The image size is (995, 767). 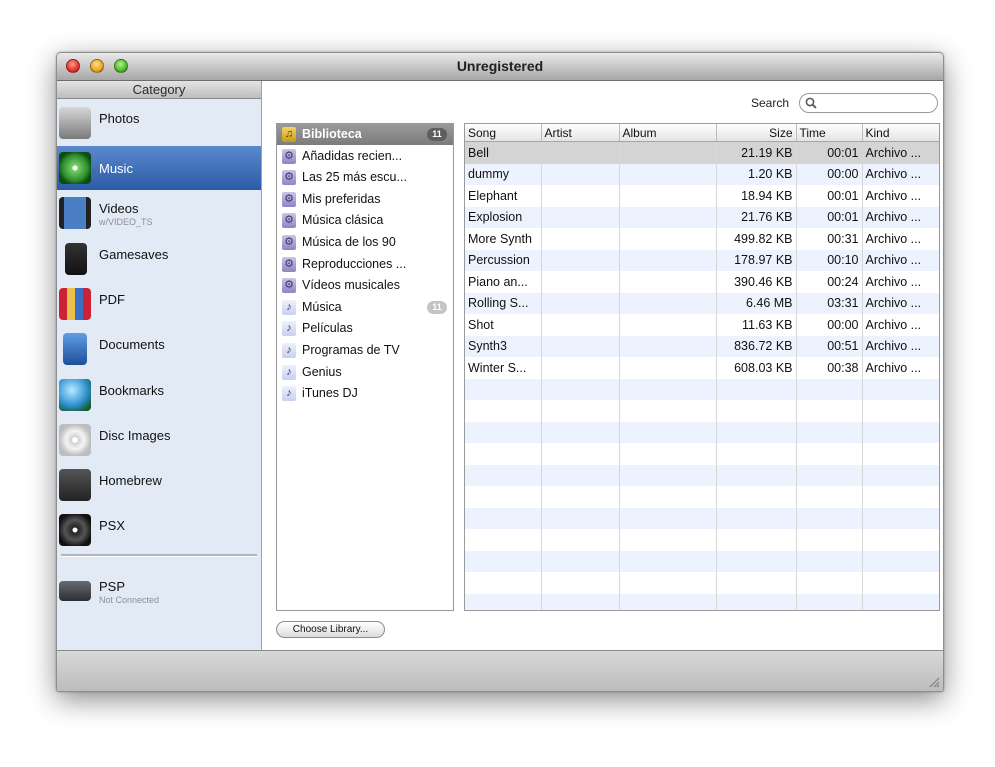 I want to click on column-header-kind: Kind, so click(x=900, y=133).